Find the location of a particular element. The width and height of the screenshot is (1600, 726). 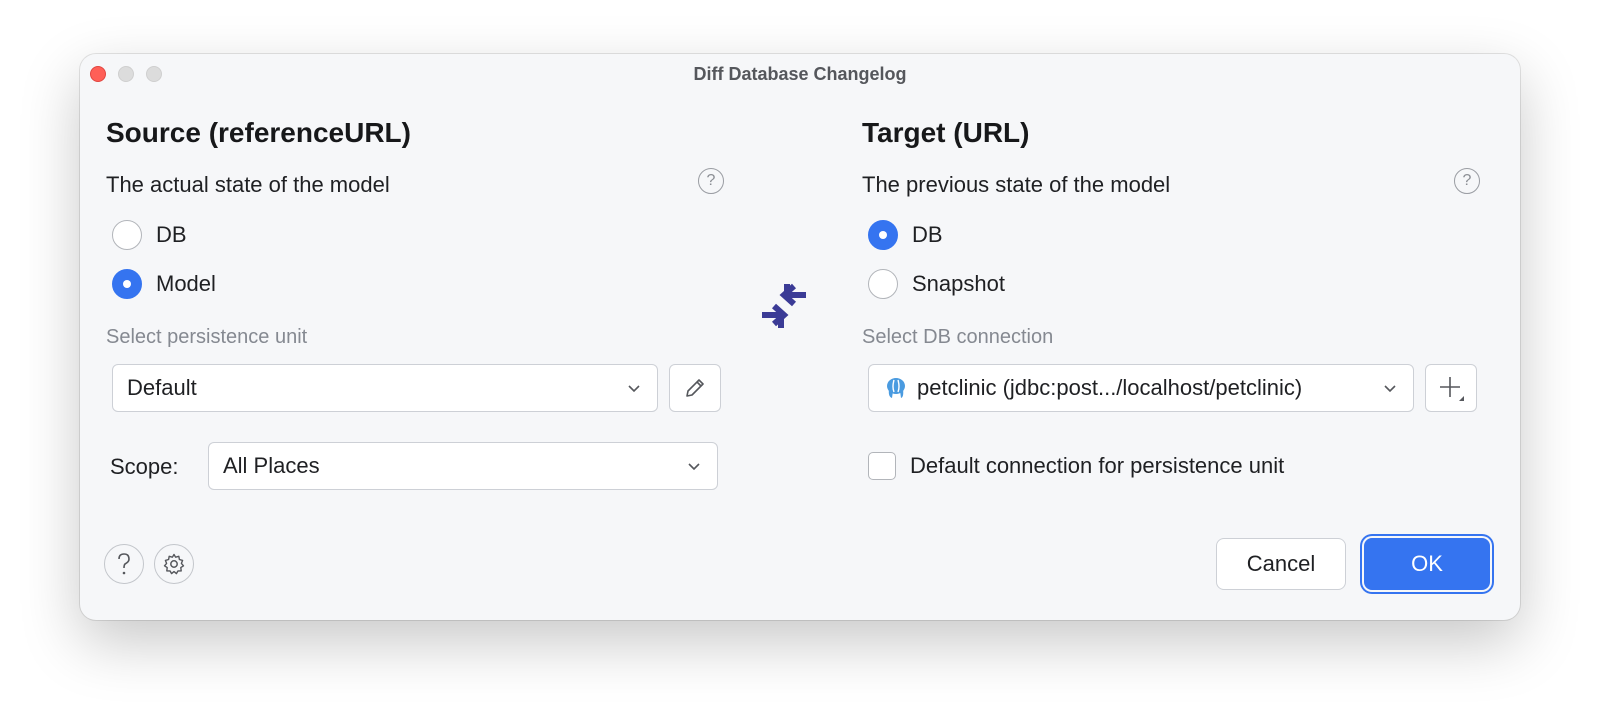

title-bar: Diff Database Changelog is located at coordinates (800, 74).